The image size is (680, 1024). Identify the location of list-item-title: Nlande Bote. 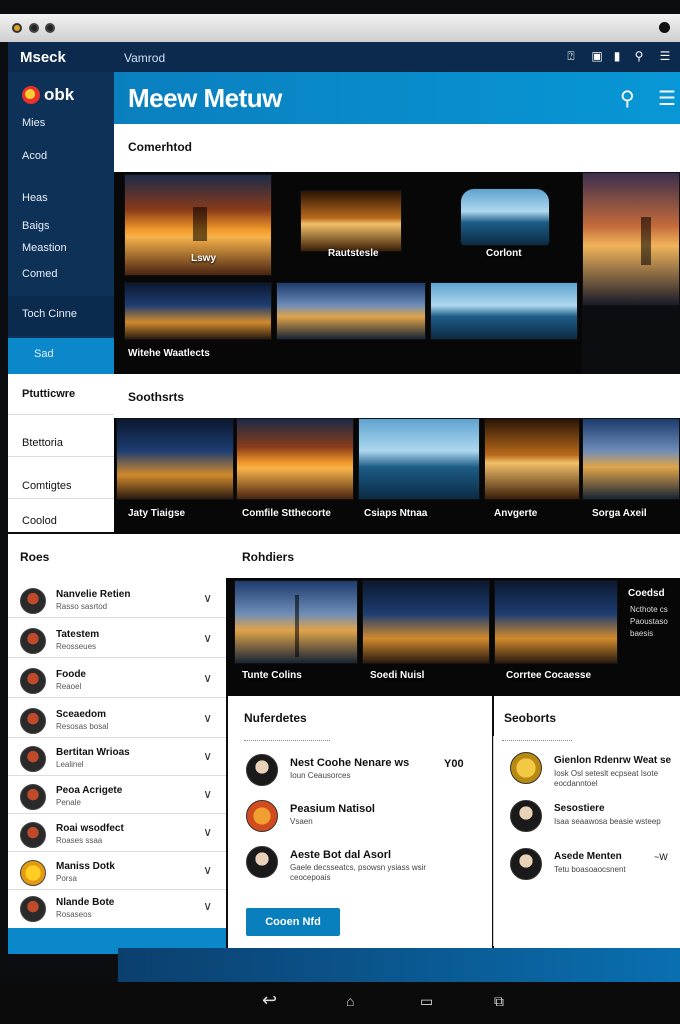
(85, 902).